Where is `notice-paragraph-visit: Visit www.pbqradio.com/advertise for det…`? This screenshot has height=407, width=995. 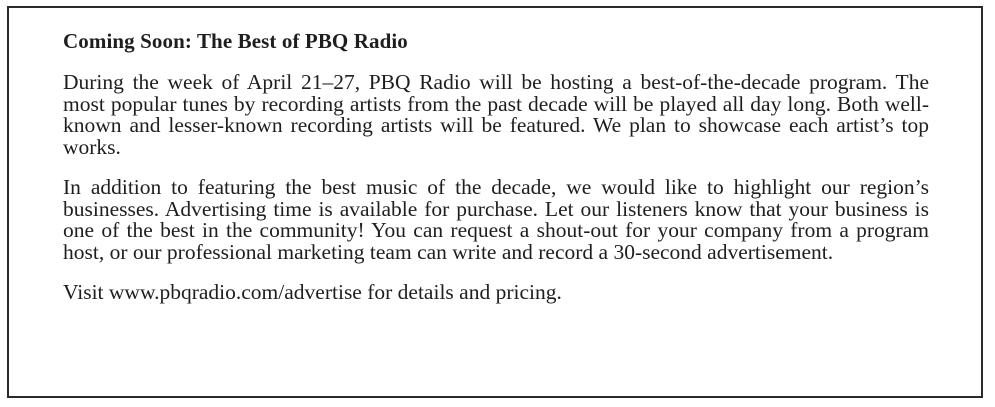
notice-paragraph-visit: Visit www.pbqradio.com/advertise for det… is located at coordinates (312, 292).